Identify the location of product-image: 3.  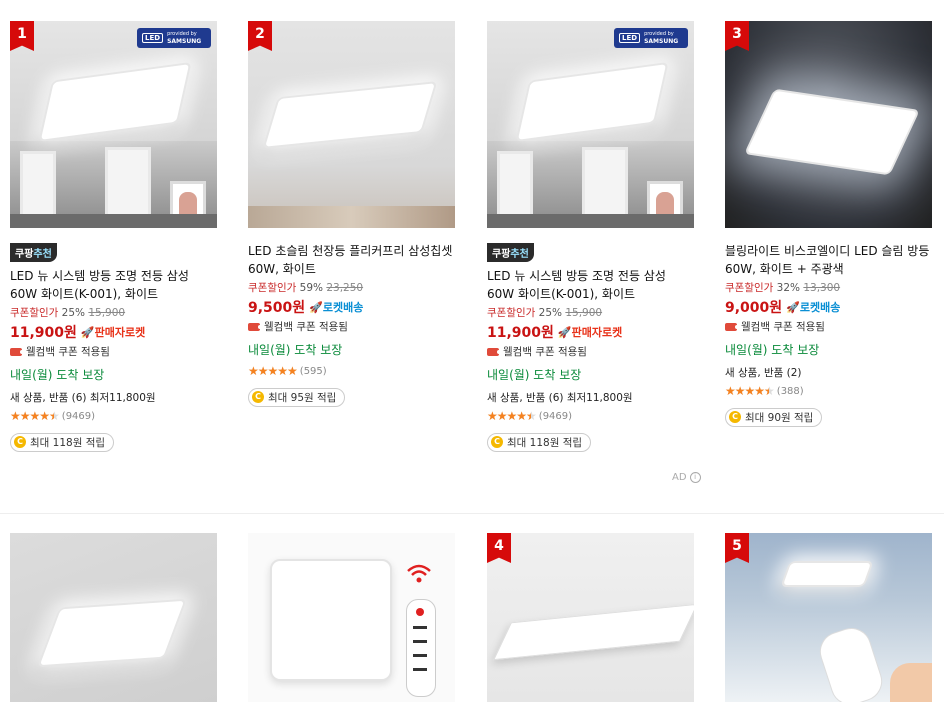
(828, 124).